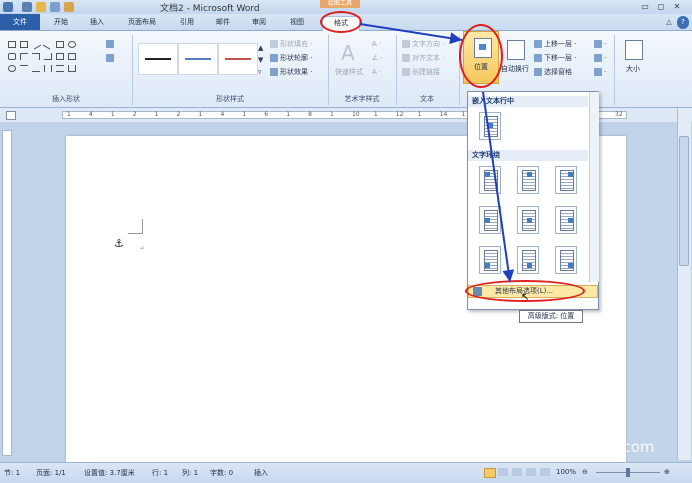 This screenshot has width=692, height=483. Describe the element at coordinates (563, 416) in the screenshot. I see `watermark-brand: 搜狗指南` at that location.